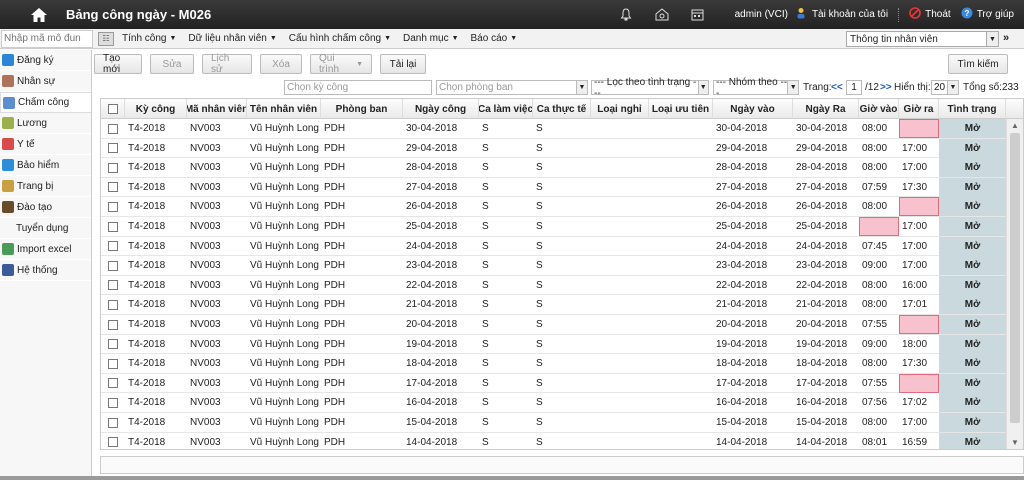  Describe the element at coordinates (156, 109) in the screenshot. I see `column-header: Kỳ công` at that location.